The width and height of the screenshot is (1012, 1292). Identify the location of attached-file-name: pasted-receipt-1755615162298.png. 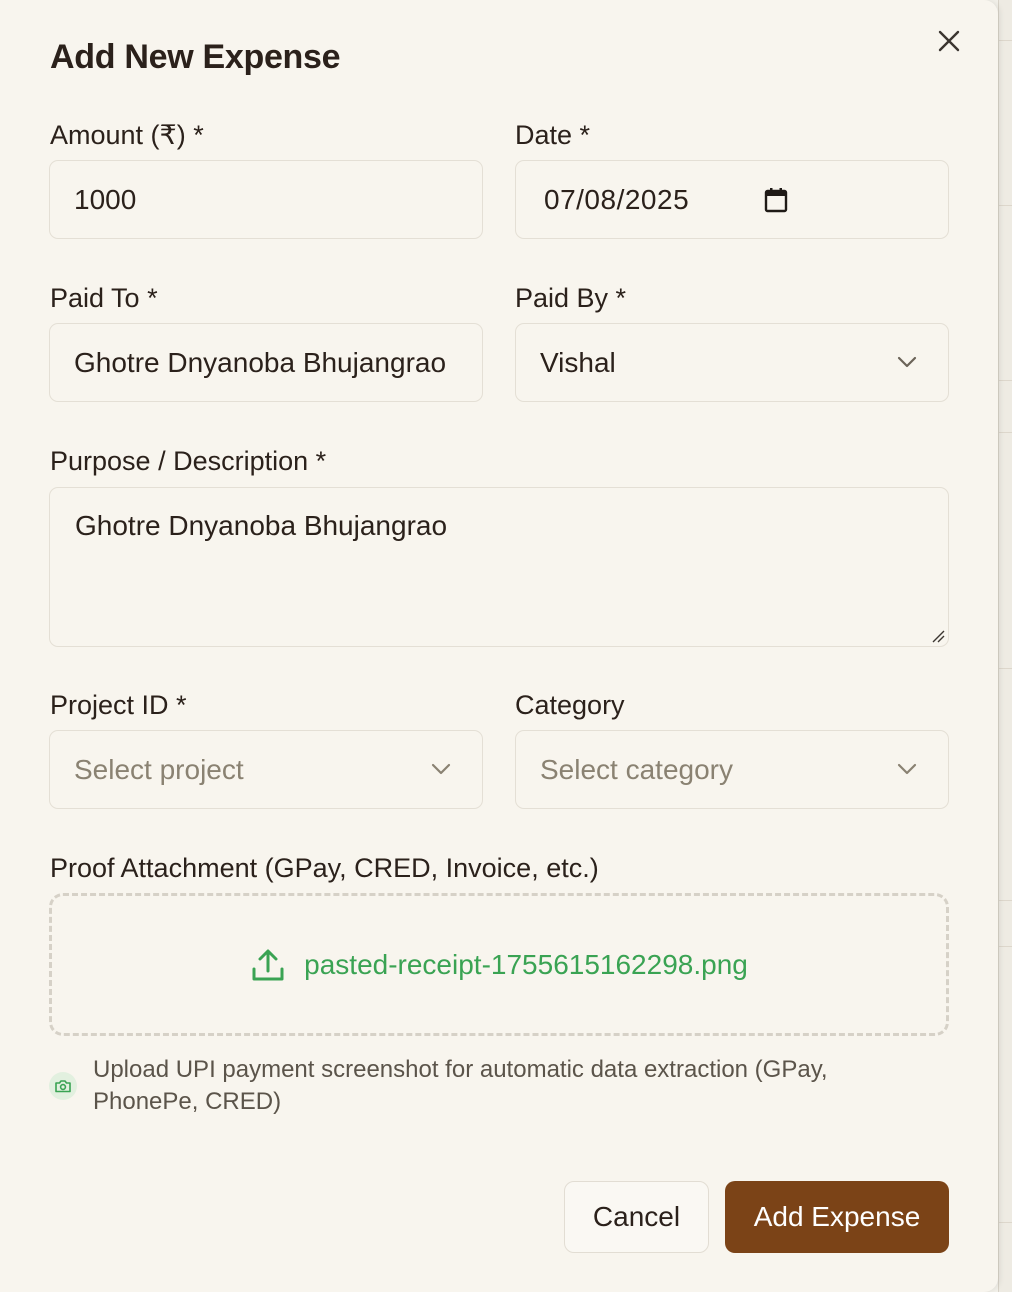
(526, 964).